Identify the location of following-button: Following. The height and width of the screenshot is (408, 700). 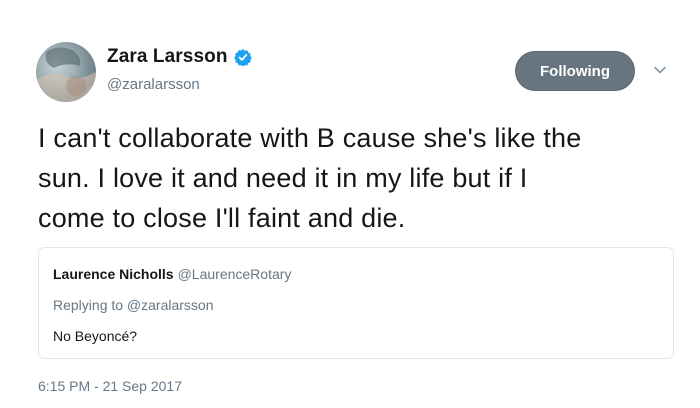
(575, 71).